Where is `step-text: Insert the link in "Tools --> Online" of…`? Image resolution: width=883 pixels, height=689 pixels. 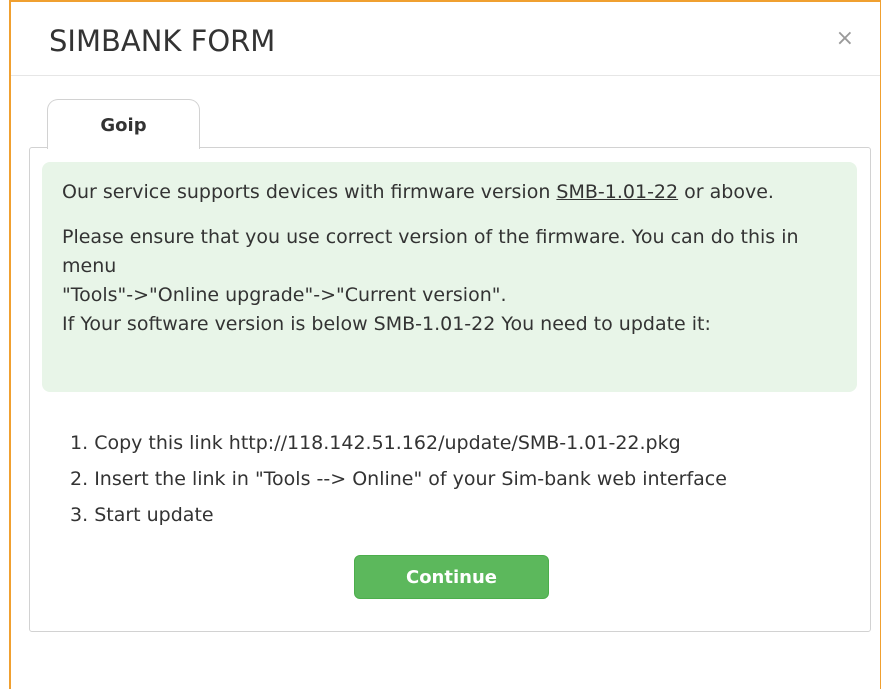 step-text: Insert the link in "Tools --> Online" of… is located at coordinates (410, 479).